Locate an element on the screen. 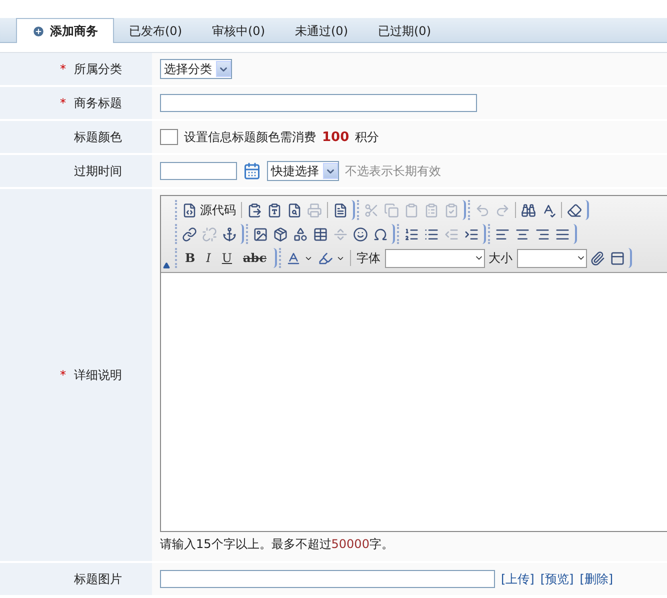 Image resolution: width=667 pixels, height=598 pixels. field-label: 所属分类 is located at coordinates (98, 69).